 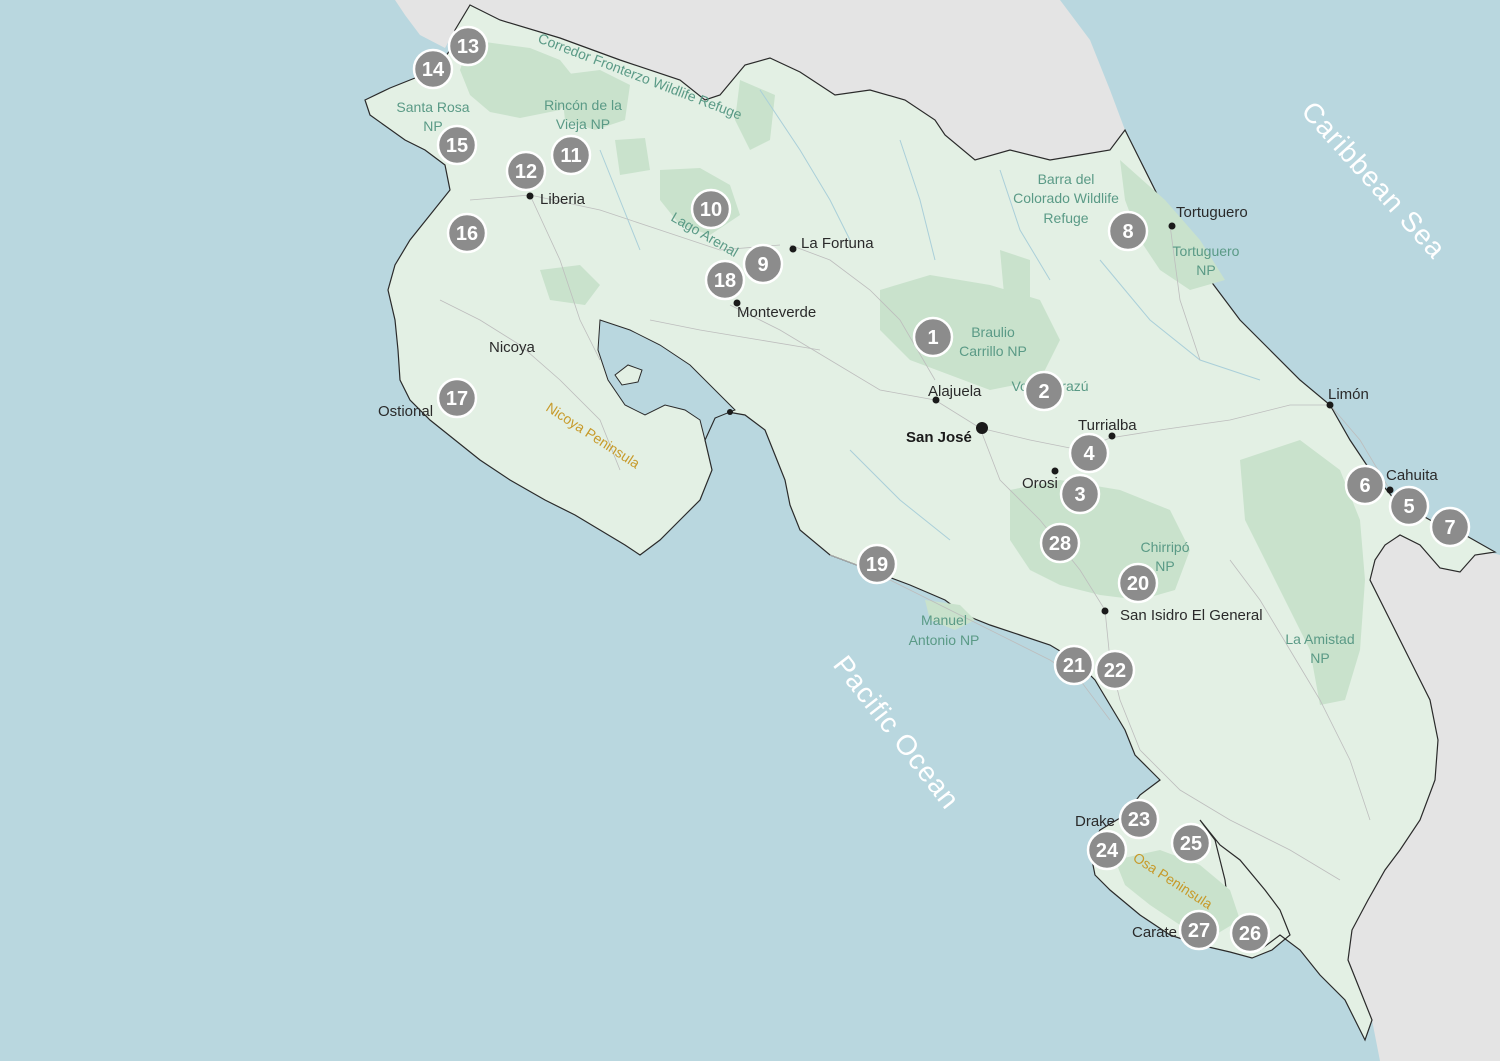 I want to click on marker-14-label: 14, so click(x=433, y=70).